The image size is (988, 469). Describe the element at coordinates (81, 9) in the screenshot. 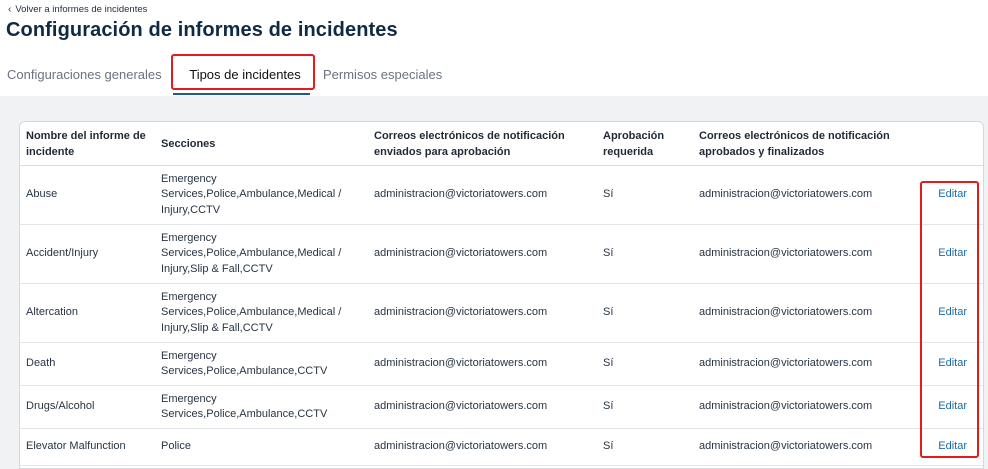

I see `back-link-label: Volver a informes de incidentes` at that location.